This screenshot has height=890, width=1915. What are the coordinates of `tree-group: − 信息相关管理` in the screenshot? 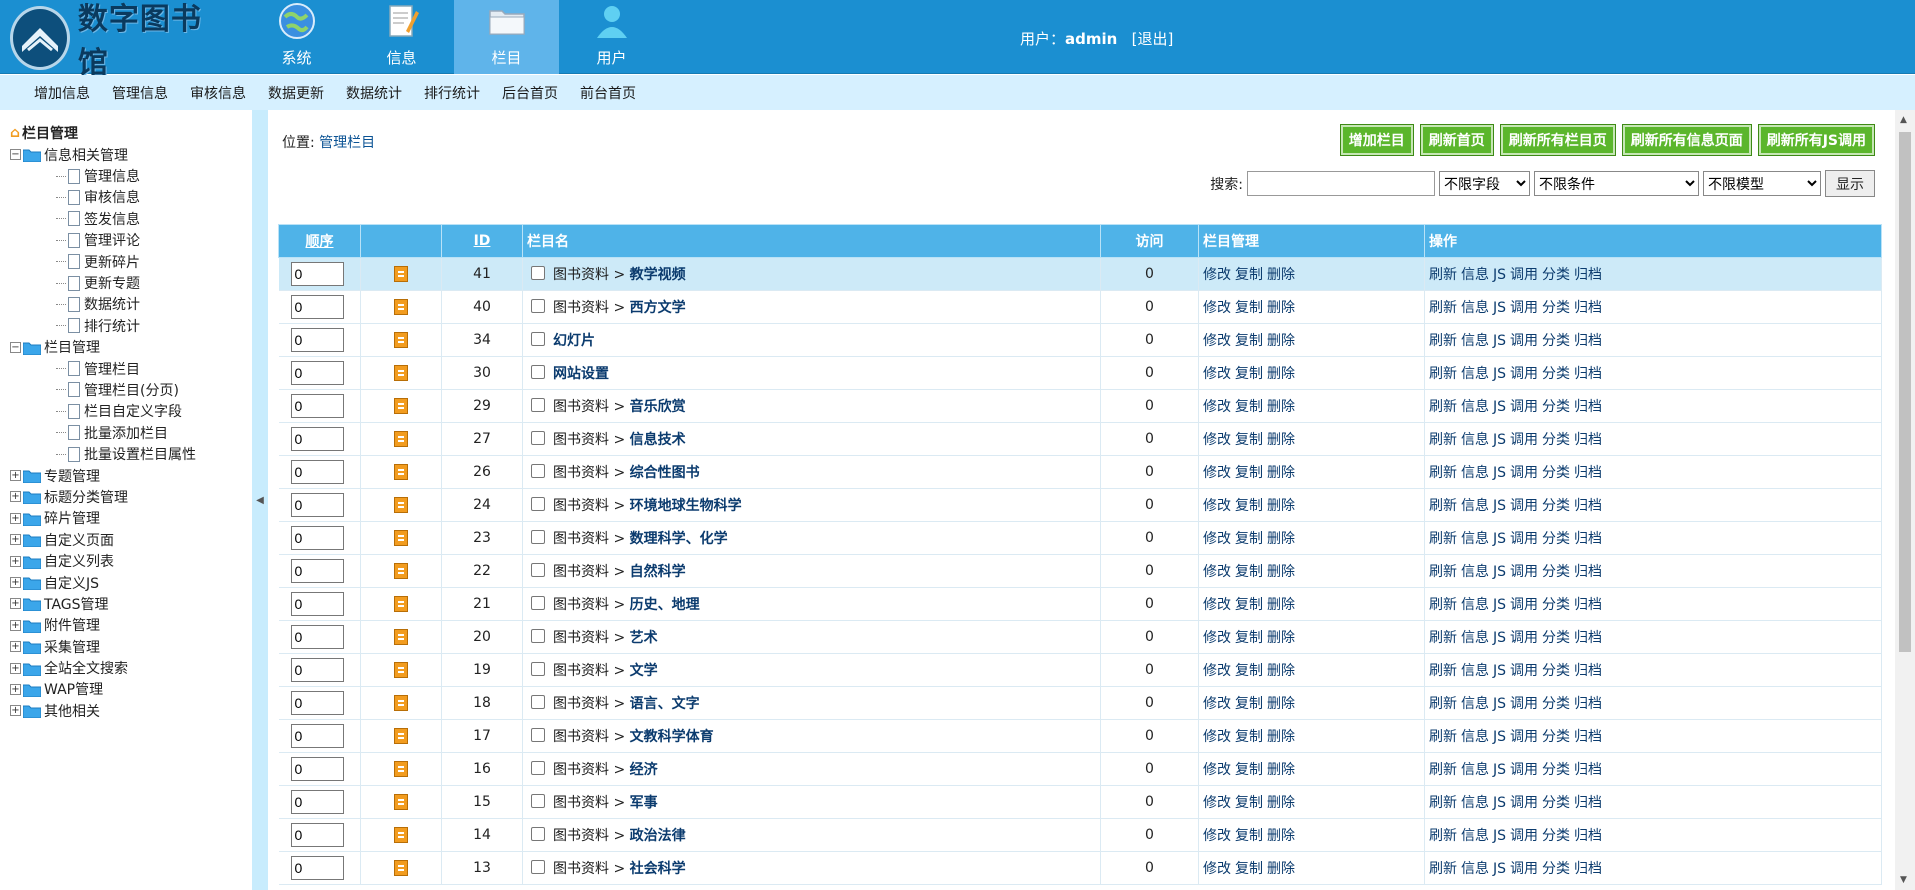 It's located at (131, 154).